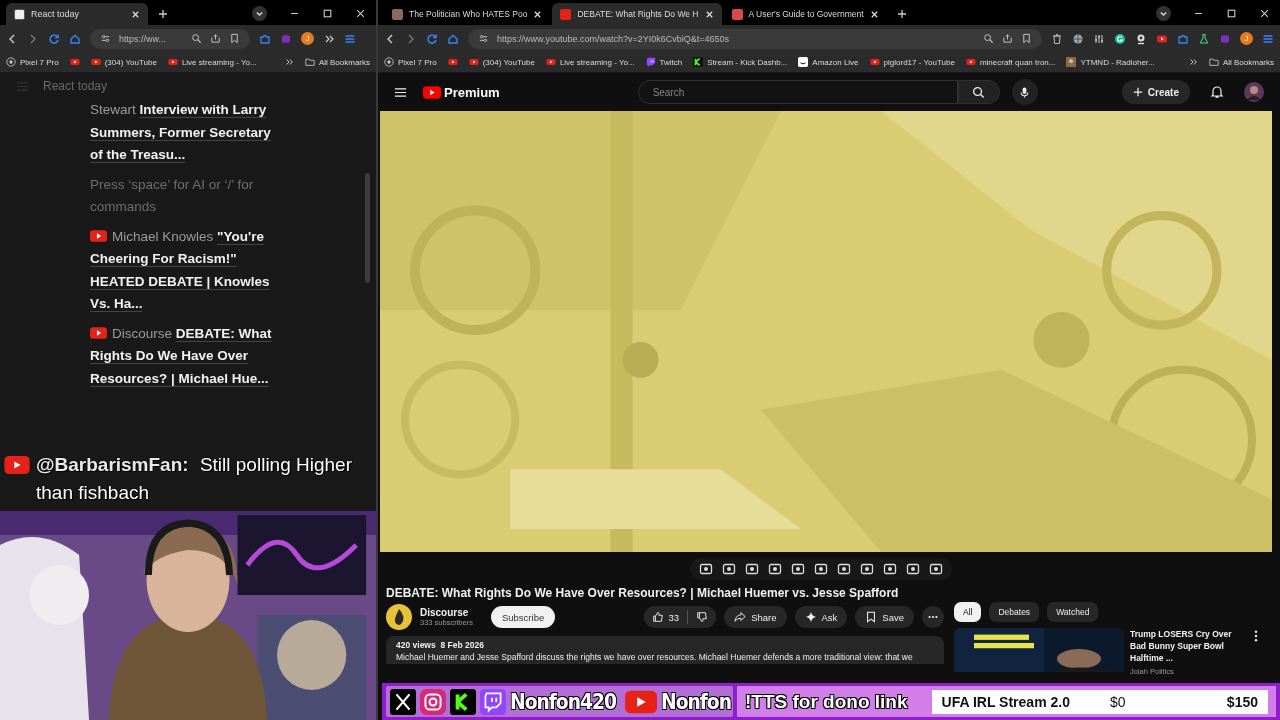 The image size is (1280, 720). What do you see at coordinates (1141, 38) in the screenshot?
I see `webcam-icon` at bounding box center [1141, 38].